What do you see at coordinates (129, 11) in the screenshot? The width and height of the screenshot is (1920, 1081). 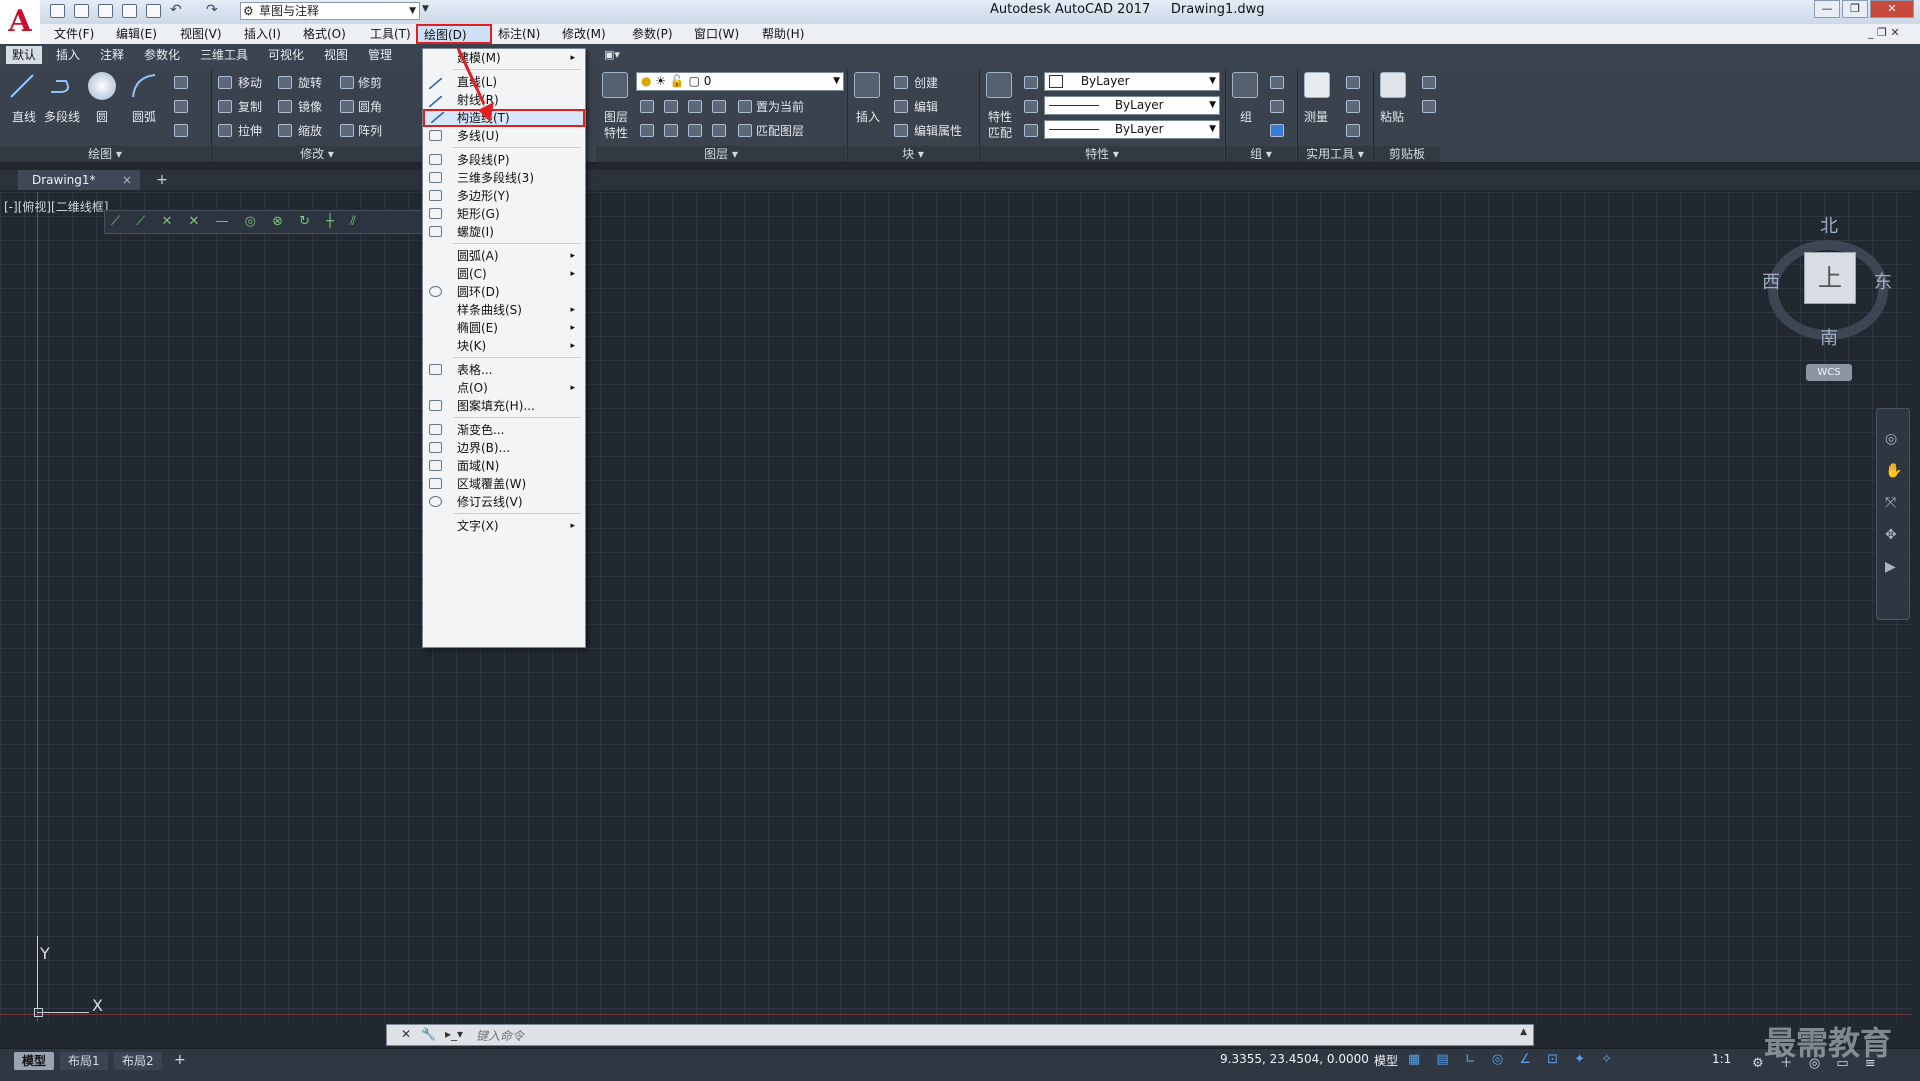 I see `save-as-icon` at bounding box center [129, 11].